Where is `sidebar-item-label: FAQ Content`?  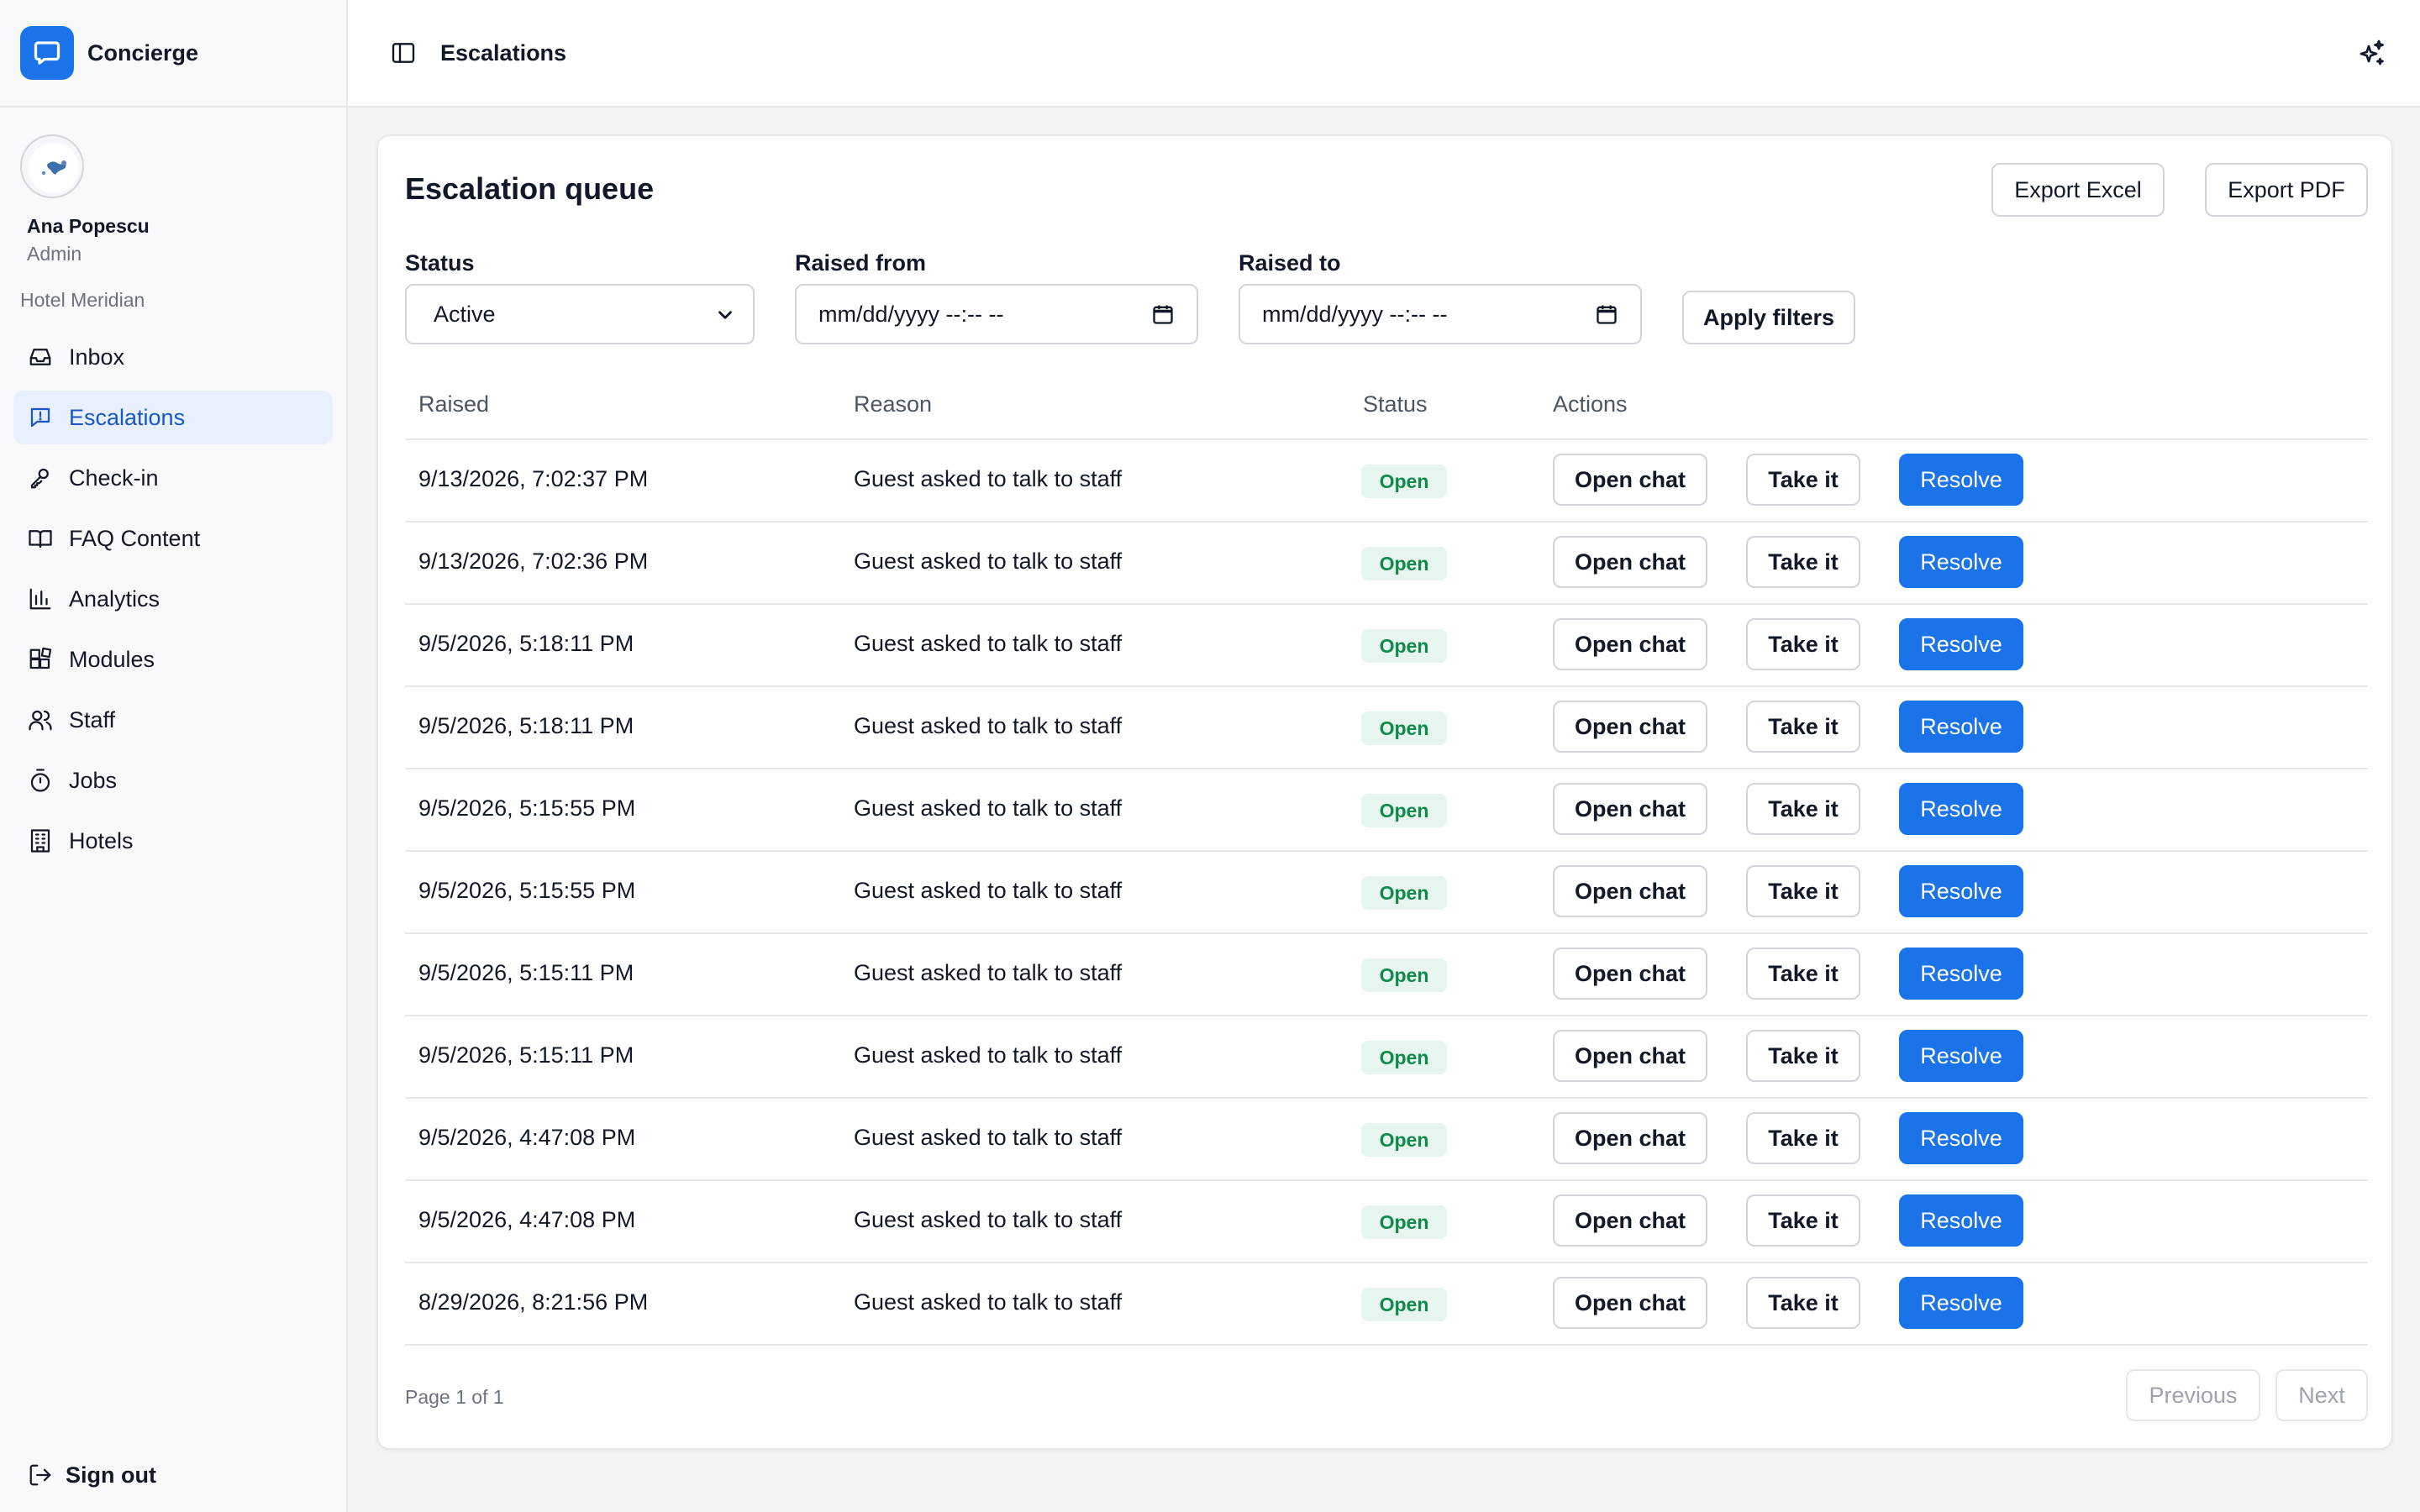
sidebar-item-label: FAQ Content is located at coordinates (135, 538).